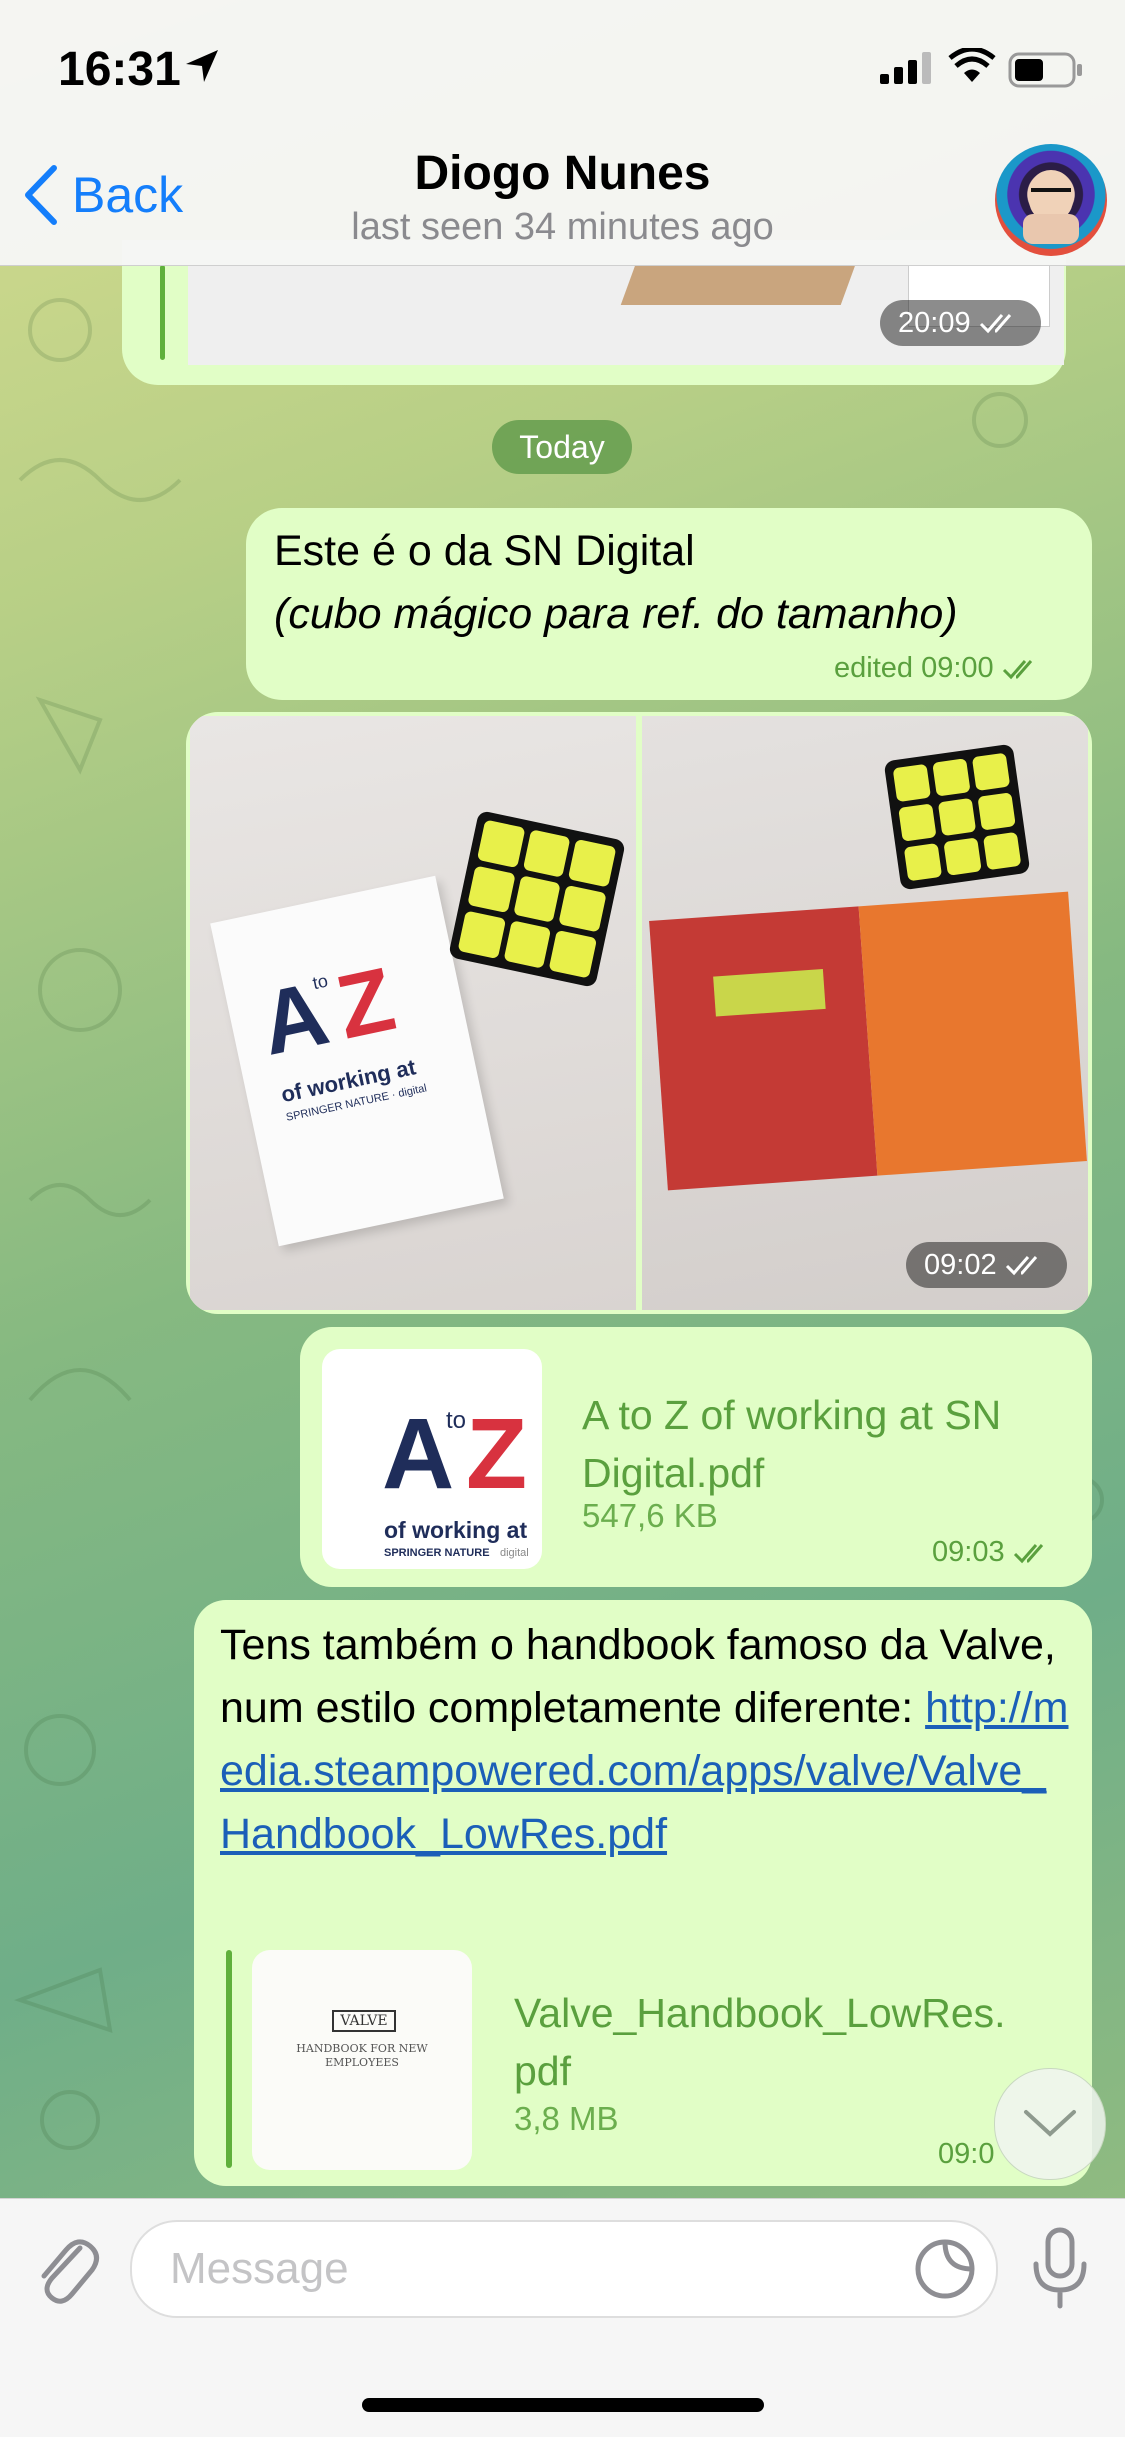  Describe the element at coordinates (119, 69) in the screenshot. I see `status-time: 16:31` at that location.